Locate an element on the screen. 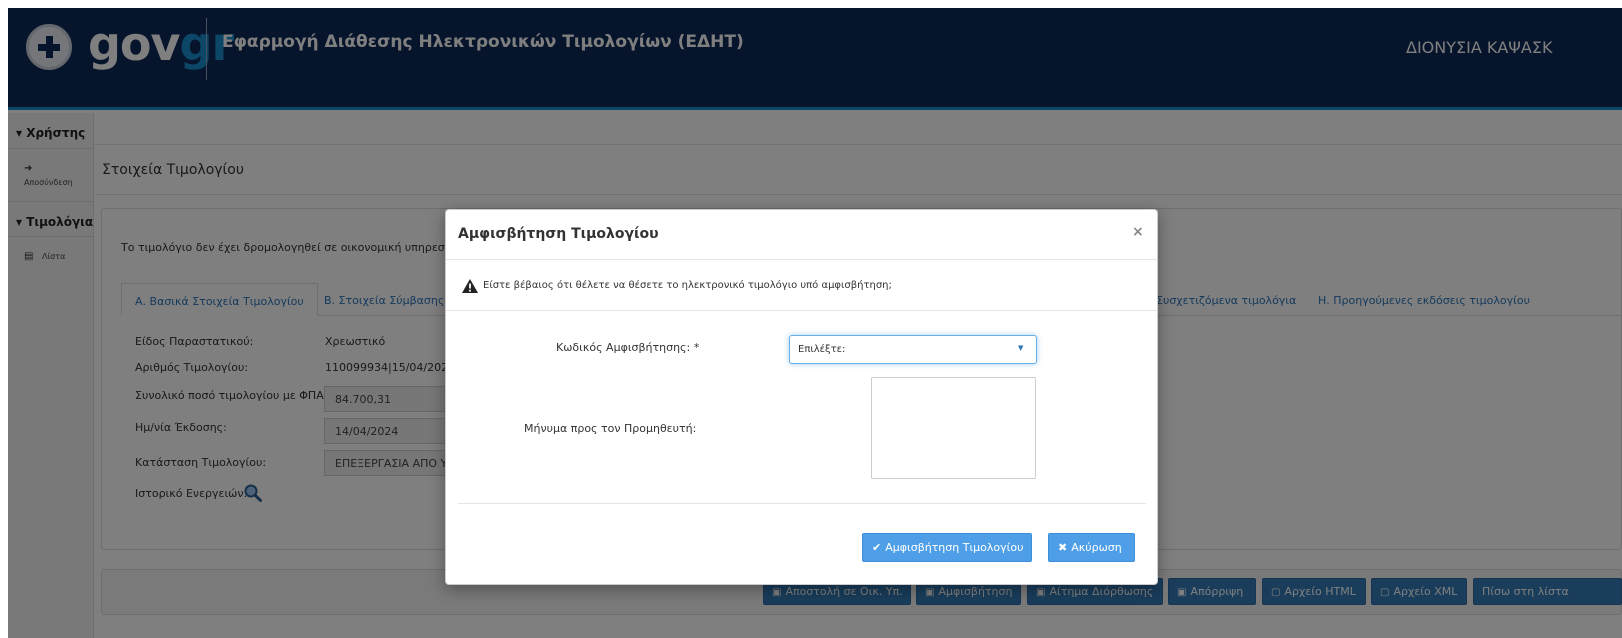 Image resolution: width=1622 pixels, height=638 pixels. close-icon: ✖ is located at coordinates (1063, 547).